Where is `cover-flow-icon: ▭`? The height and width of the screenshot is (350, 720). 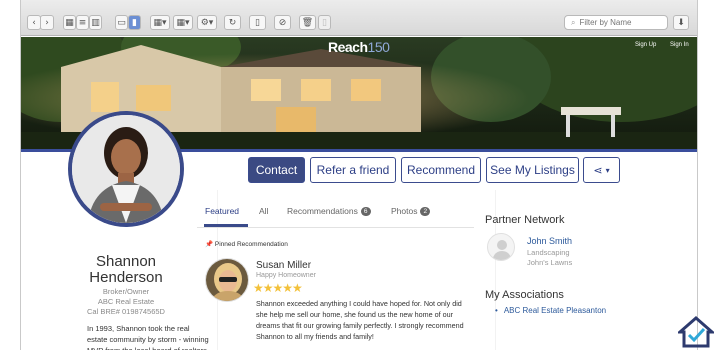 cover-flow-icon: ▭ is located at coordinates (121, 22).